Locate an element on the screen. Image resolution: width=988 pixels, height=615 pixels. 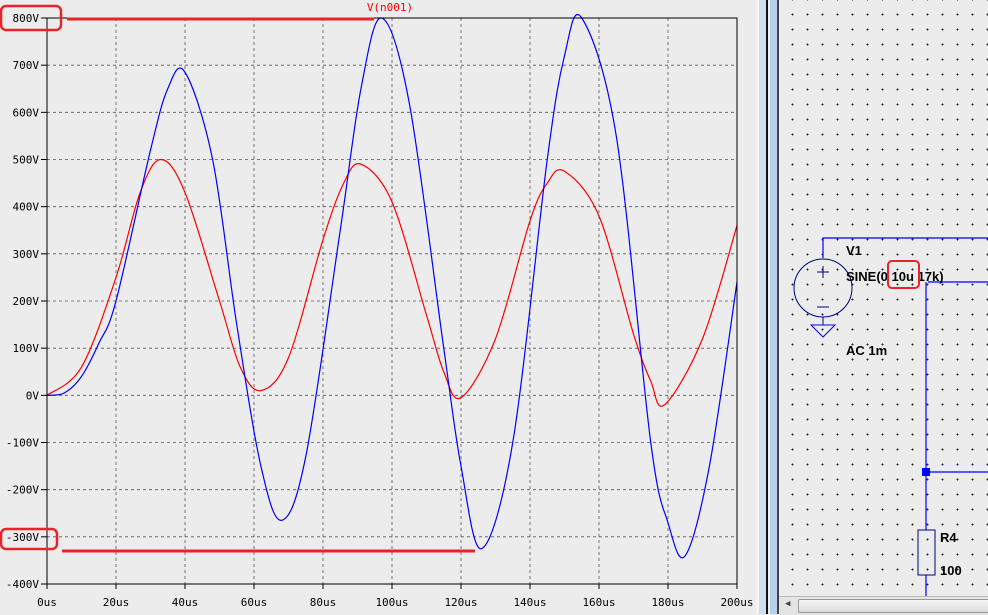
y-tick-label: -400V is located at coordinates (22, 584).